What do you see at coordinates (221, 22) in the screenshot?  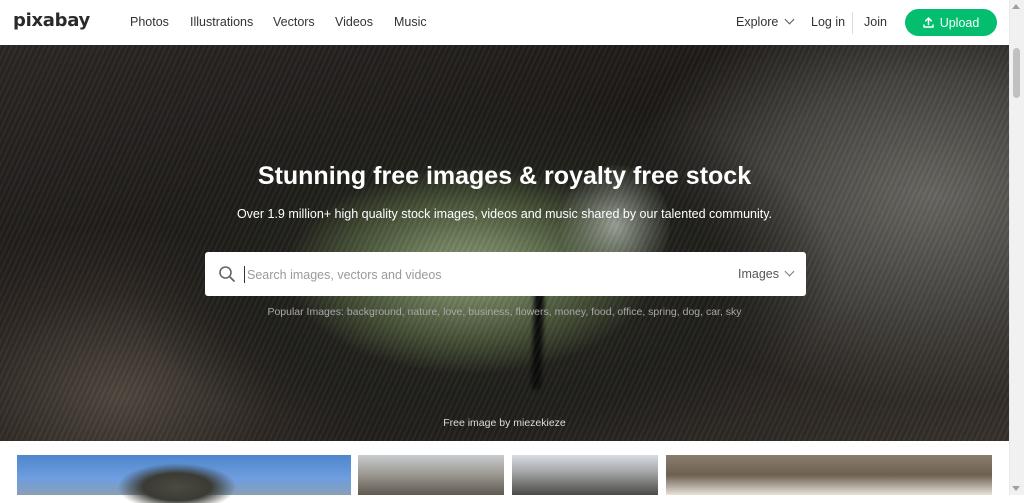 I see `nav-illustrations: Illustrations` at bounding box center [221, 22].